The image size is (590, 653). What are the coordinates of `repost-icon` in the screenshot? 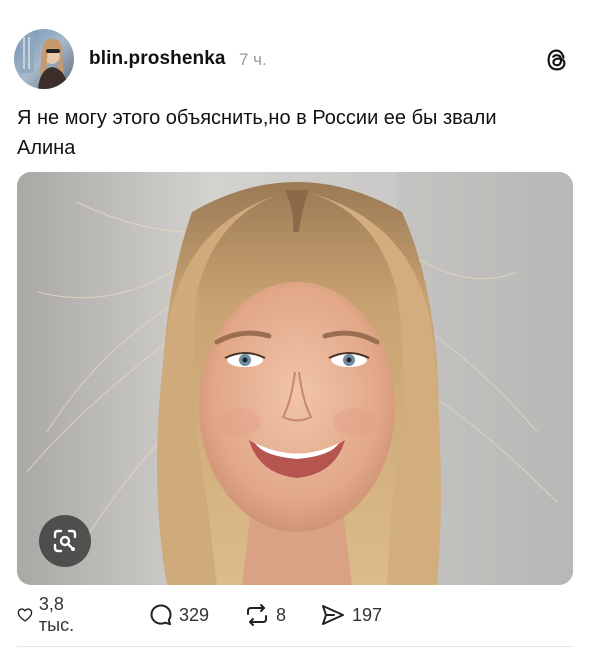 It's located at (257, 615).